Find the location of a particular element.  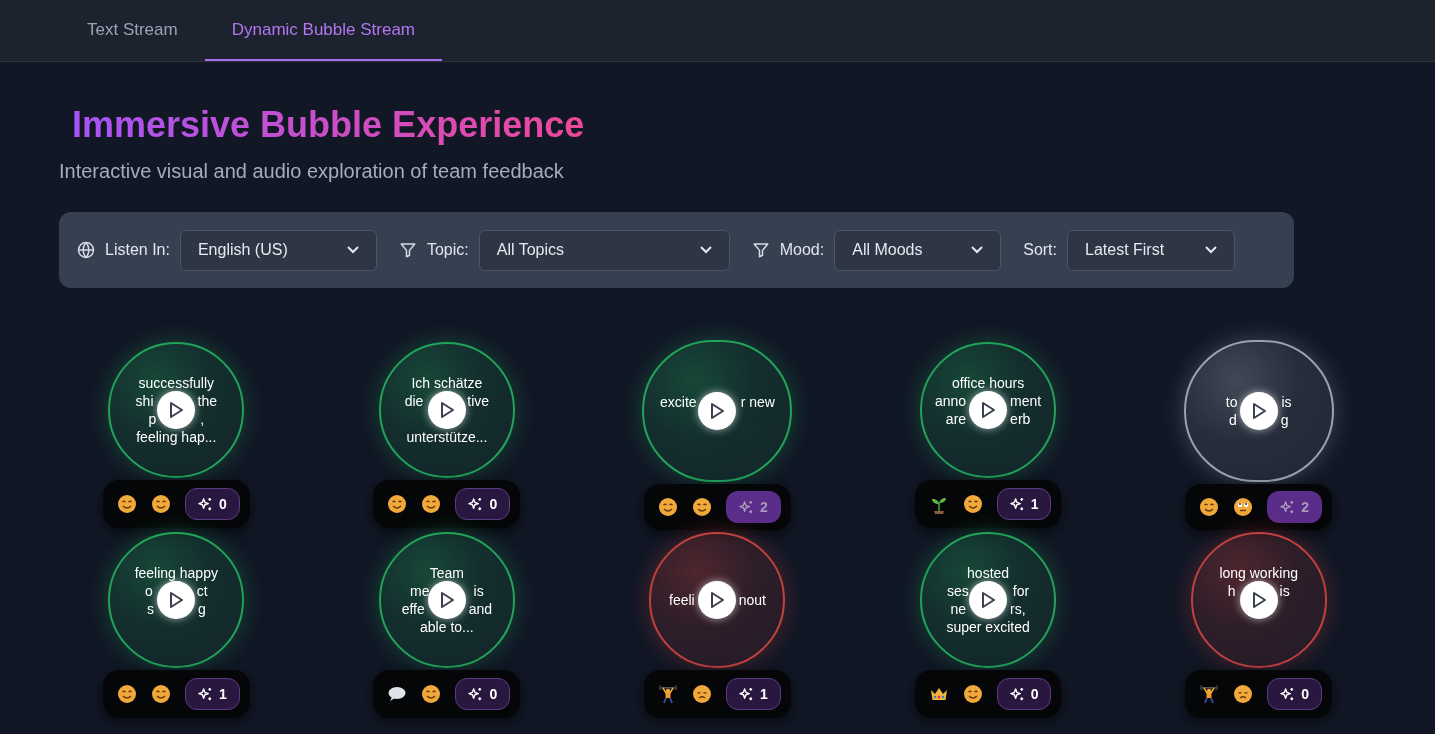

bubble-text: r new is located at coordinates (757, 402).